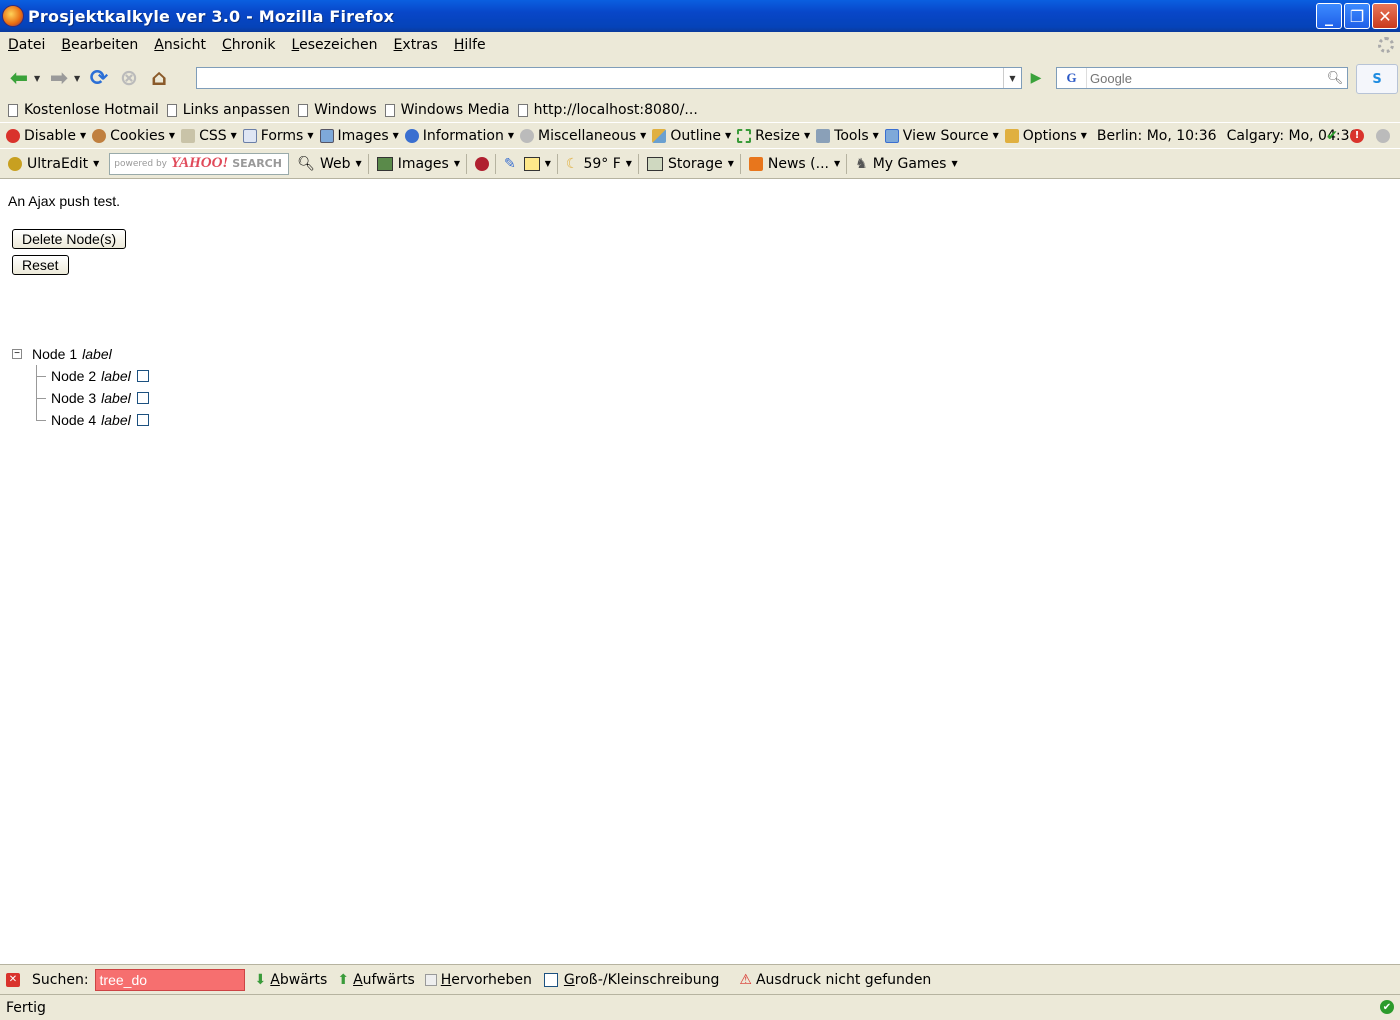 The height and width of the screenshot is (1020, 1400). Describe the element at coordinates (53, 164) in the screenshot. I see `ultraedit-button: UltraEdit ▼` at that location.